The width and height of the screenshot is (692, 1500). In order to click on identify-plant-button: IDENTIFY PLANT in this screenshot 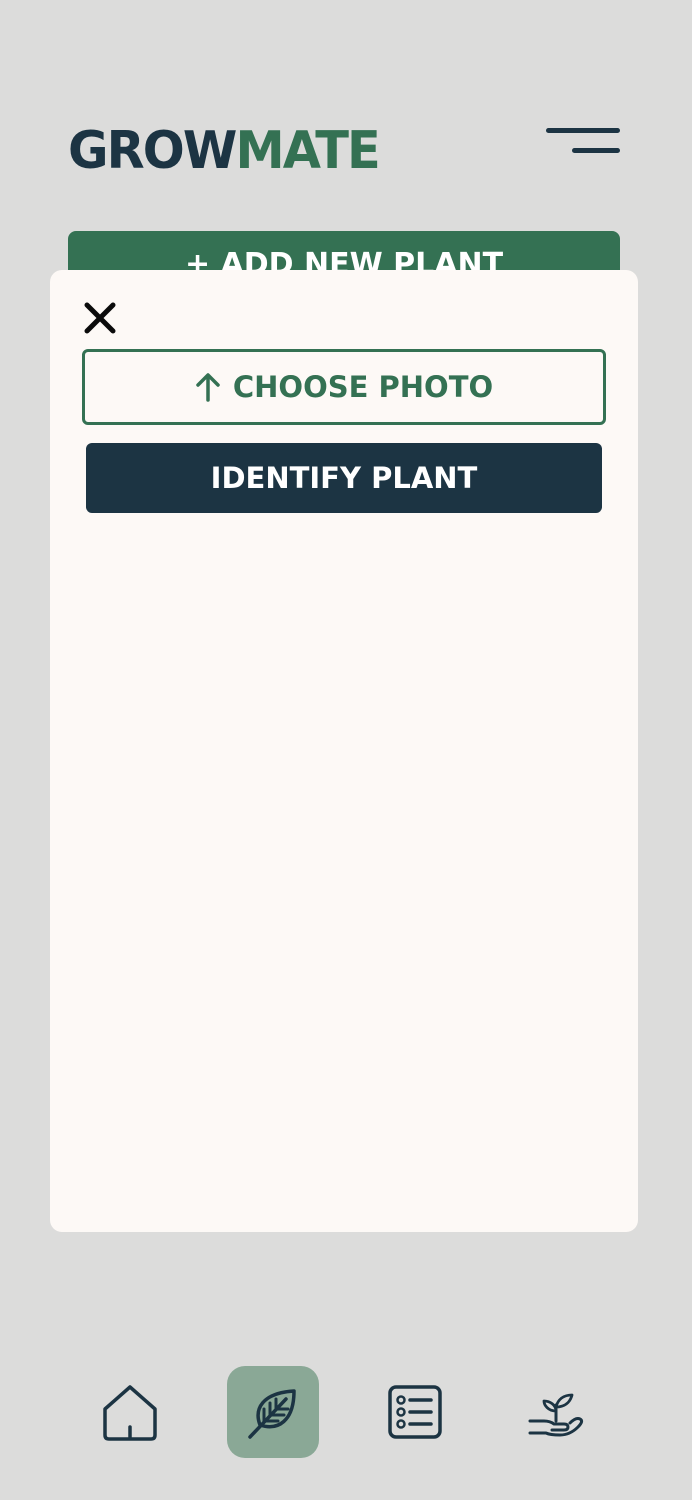, I will do `click(344, 478)`.